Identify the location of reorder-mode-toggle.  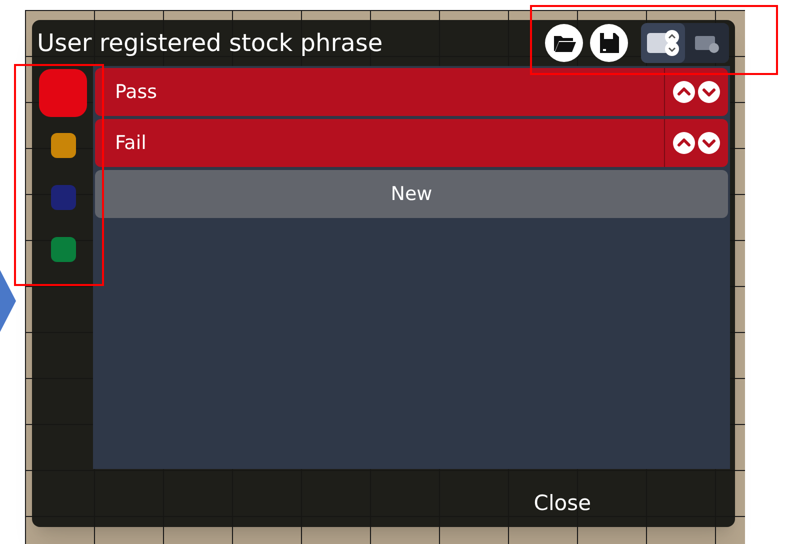
(663, 43).